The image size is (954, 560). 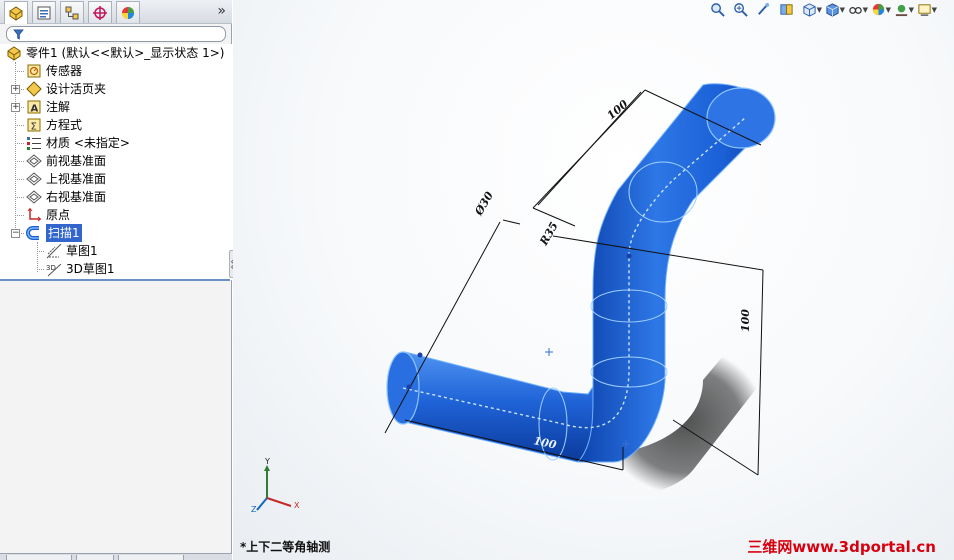 What do you see at coordinates (64, 233) in the screenshot?
I see `tree-item-sweep1-label: 扫描1` at bounding box center [64, 233].